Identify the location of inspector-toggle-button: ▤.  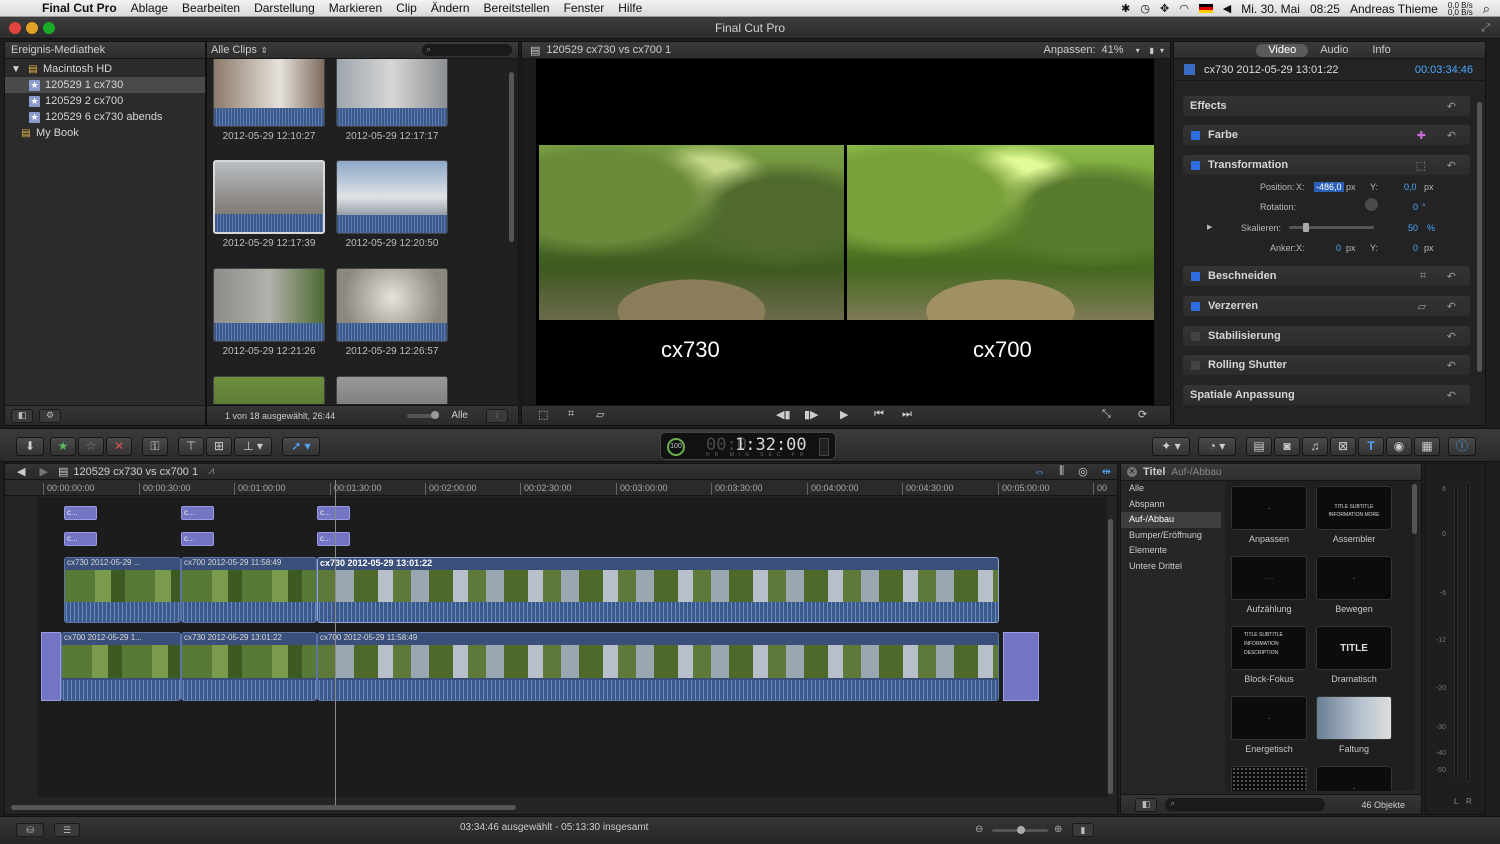
(1259, 446).